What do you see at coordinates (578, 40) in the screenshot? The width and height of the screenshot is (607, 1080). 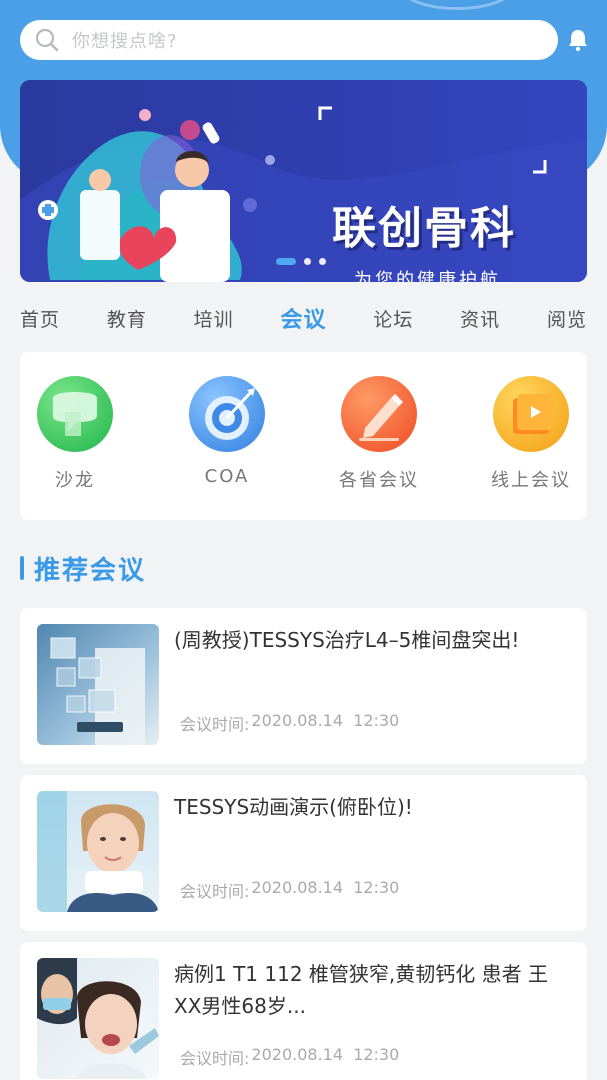 I see `bell-icon` at bounding box center [578, 40].